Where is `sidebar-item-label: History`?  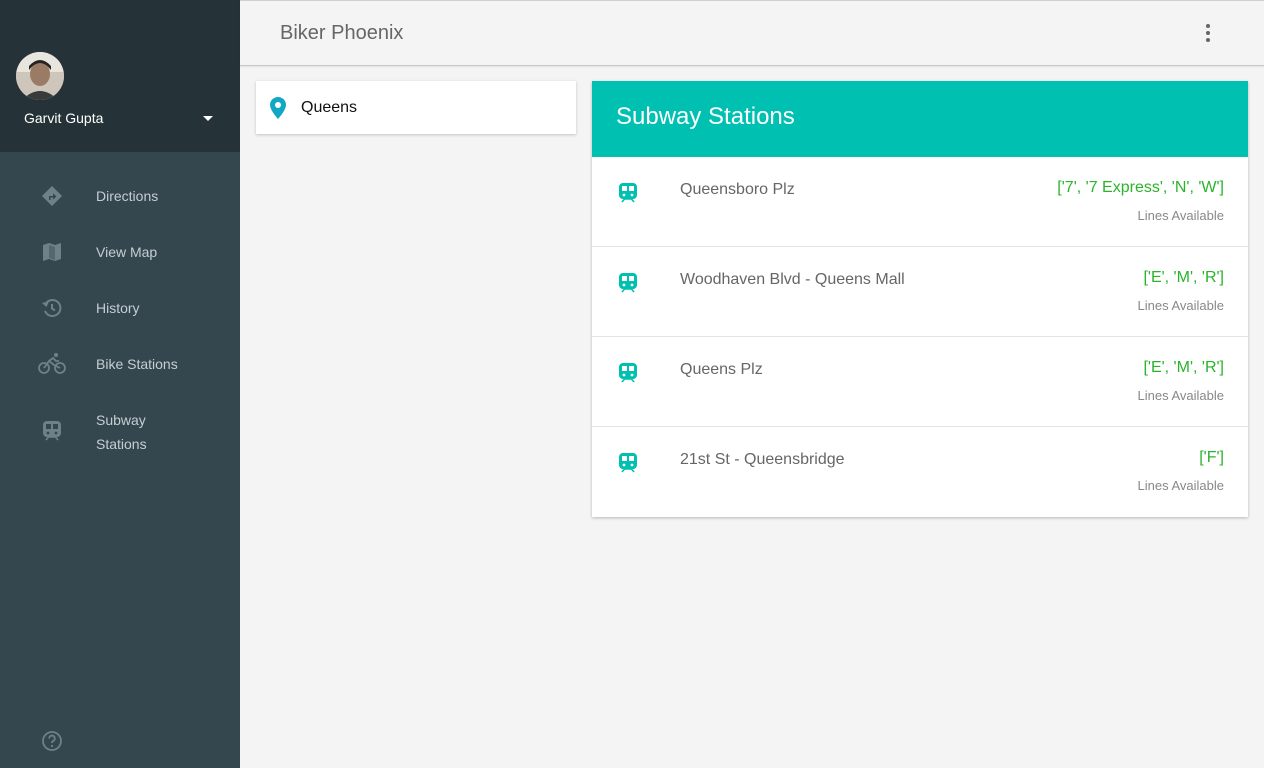
sidebar-item-label: History is located at coordinates (118, 308).